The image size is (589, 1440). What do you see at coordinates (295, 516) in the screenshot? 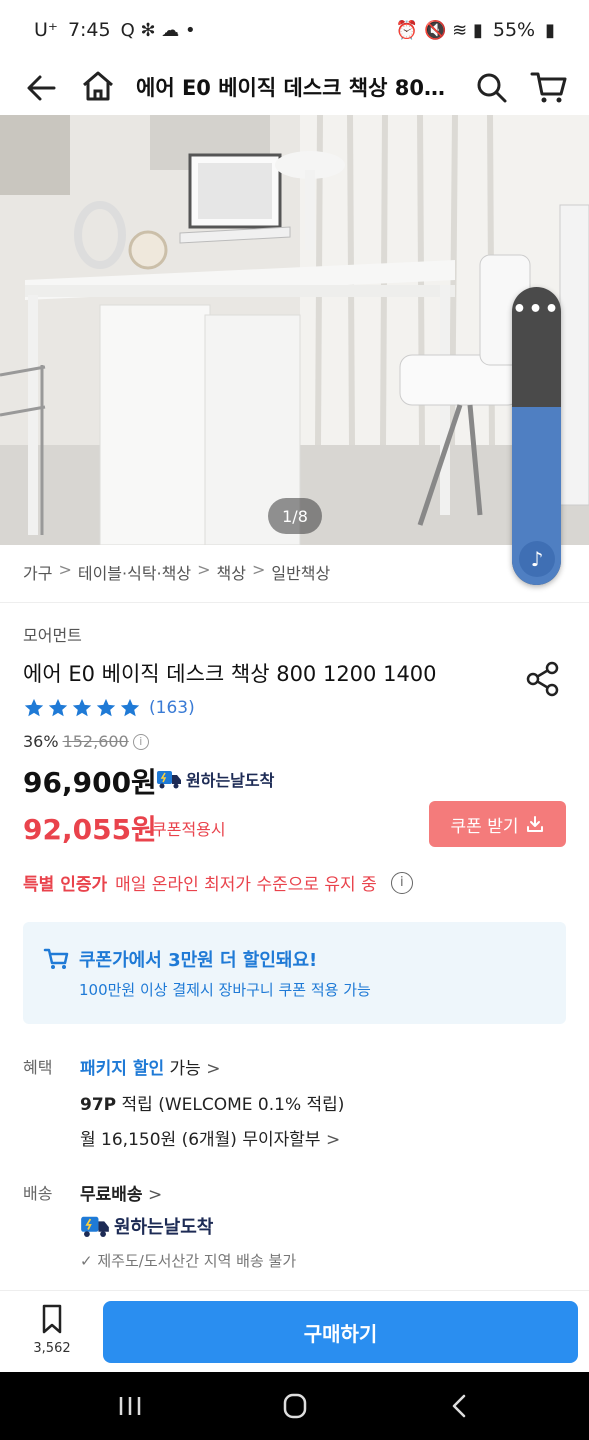
I see `image-pager: 1/8` at bounding box center [295, 516].